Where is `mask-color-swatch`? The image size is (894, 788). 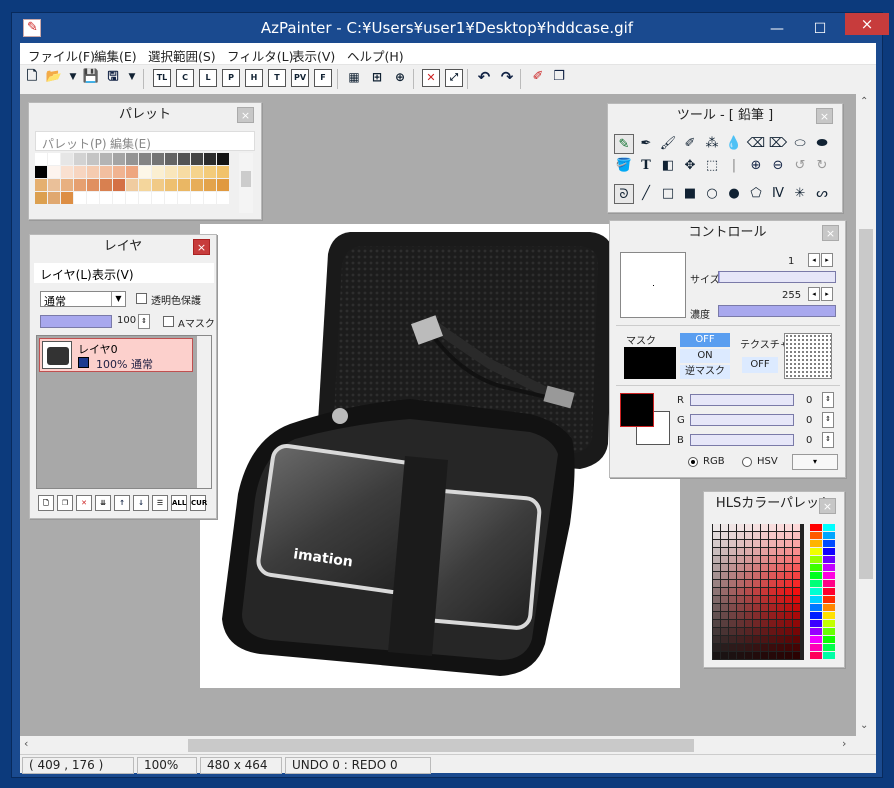
mask-color-swatch is located at coordinates (650, 363).